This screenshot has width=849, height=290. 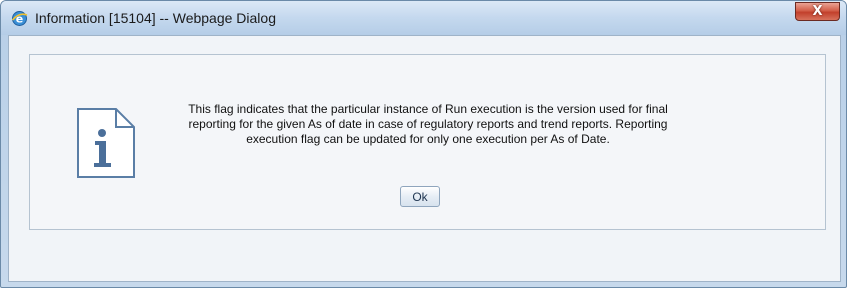 I want to click on window-title: Information [15104] -- Webpage Dialog, so click(x=155, y=18).